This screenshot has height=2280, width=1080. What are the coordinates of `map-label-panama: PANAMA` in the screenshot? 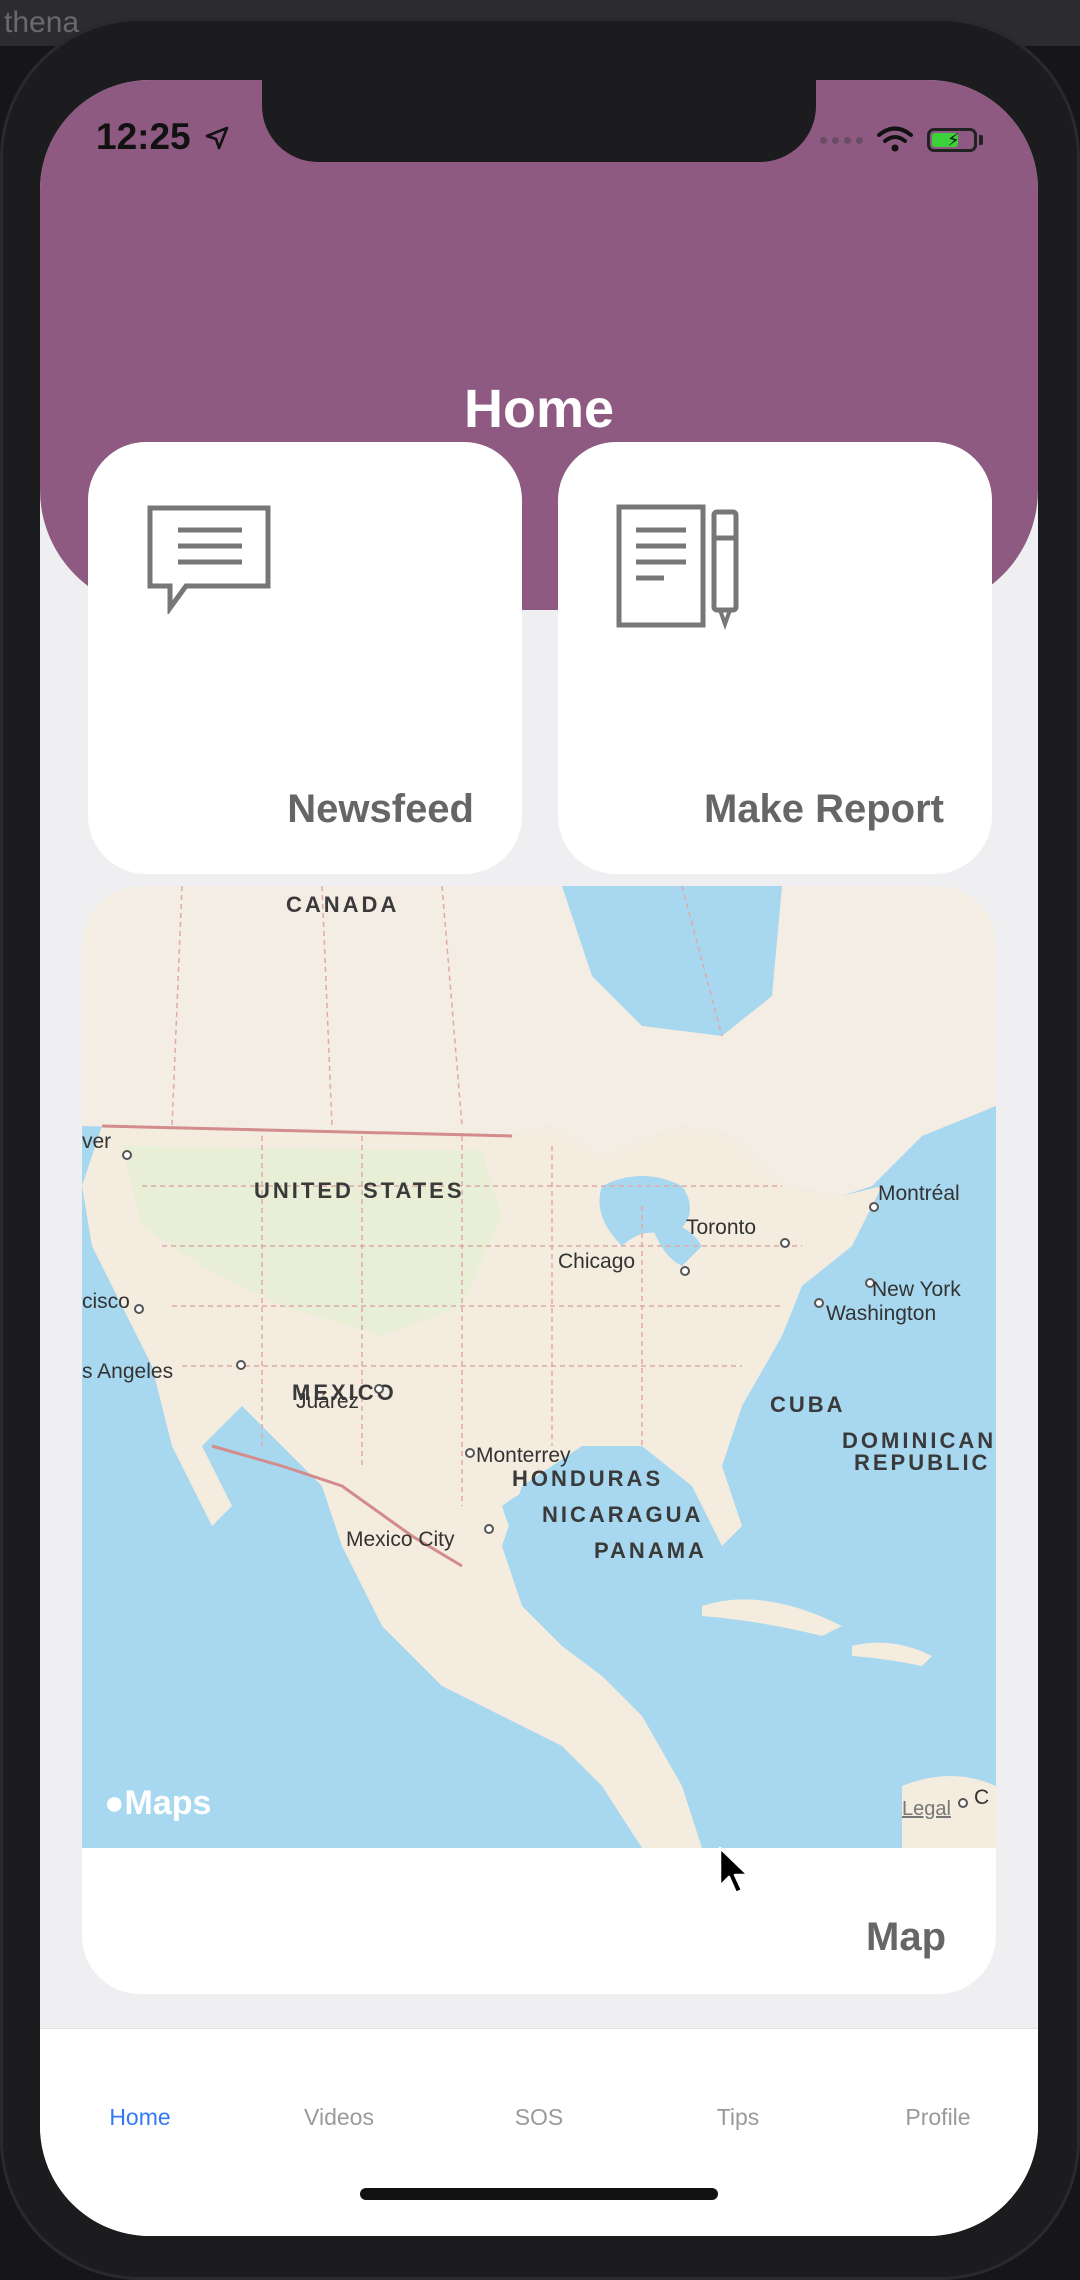 It's located at (650, 1550).